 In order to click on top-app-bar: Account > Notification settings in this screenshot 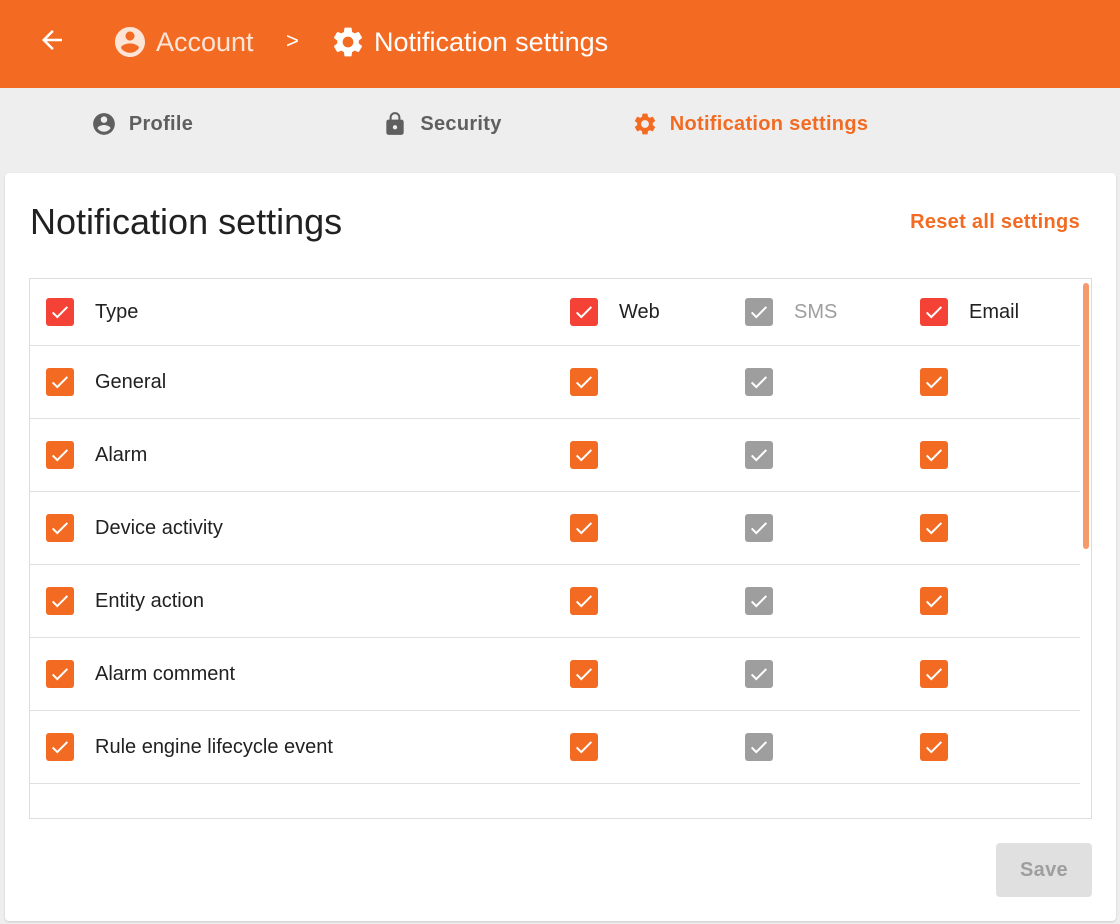, I will do `click(560, 44)`.